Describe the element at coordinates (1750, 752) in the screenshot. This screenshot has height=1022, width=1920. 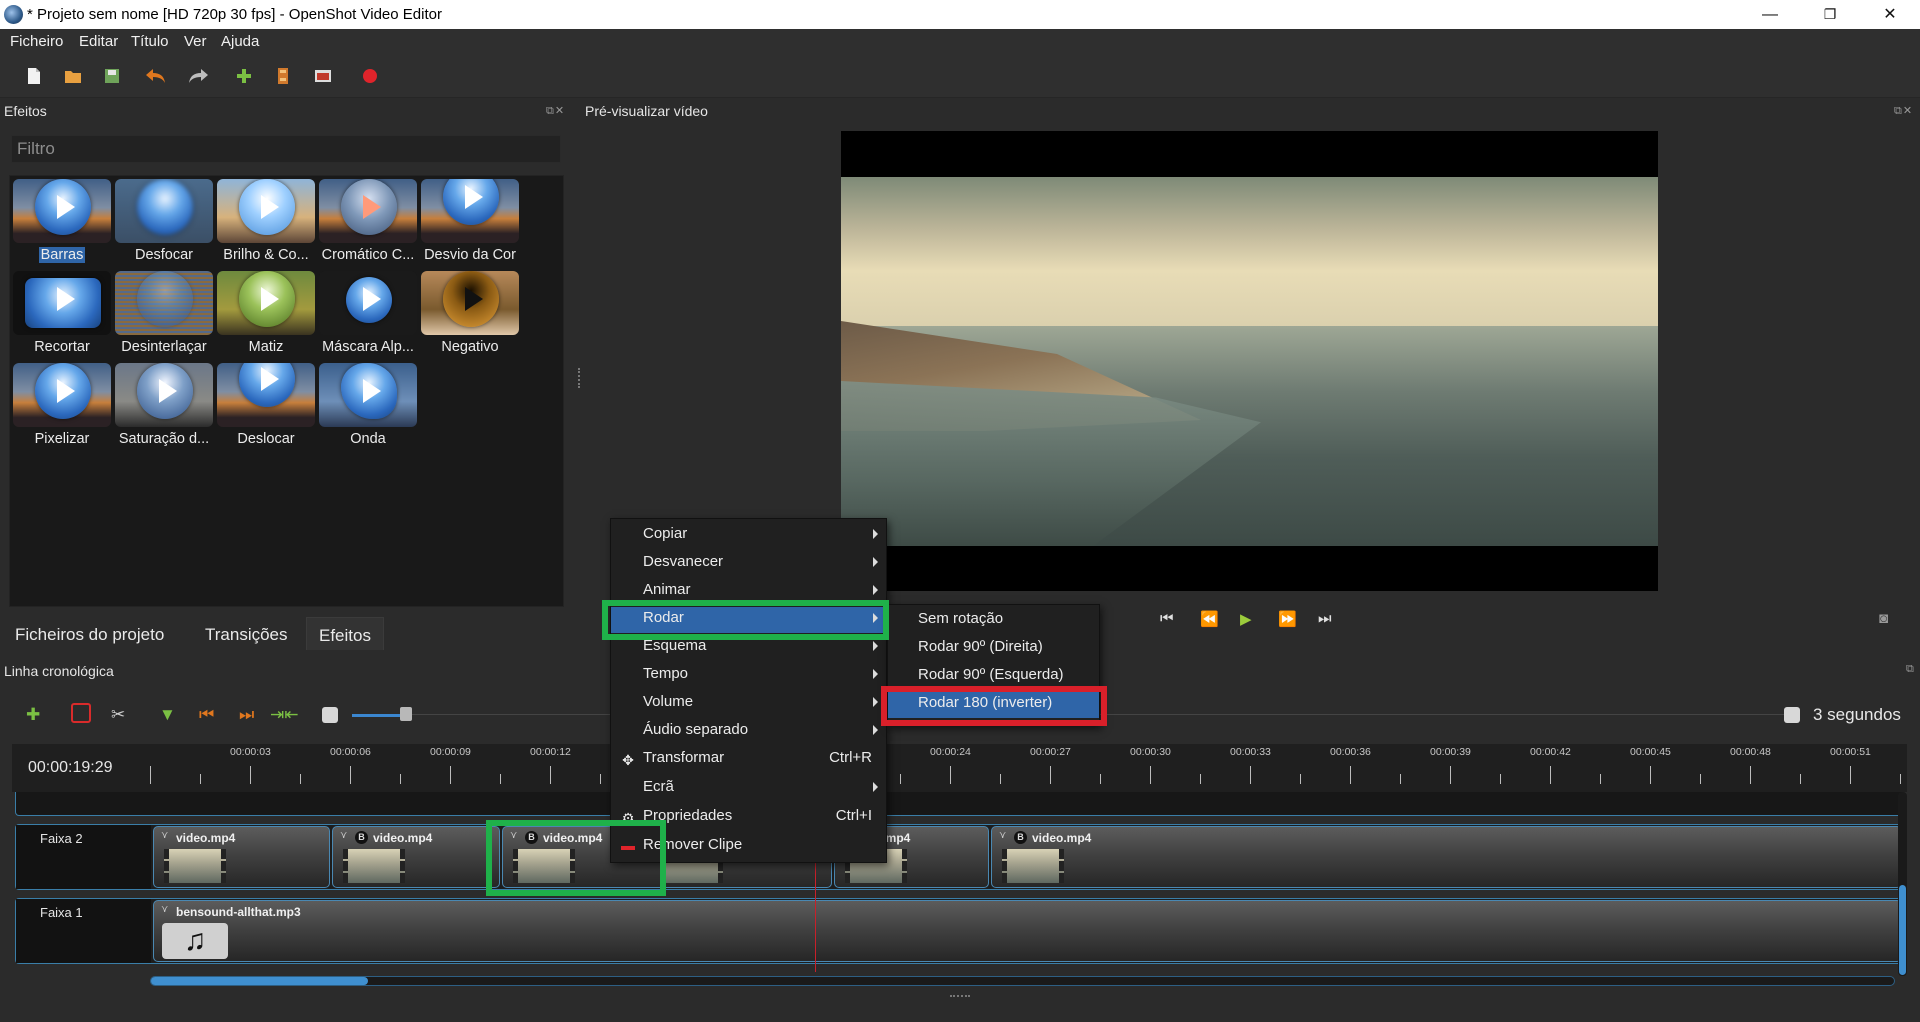
I see `ruler-tick-label: 00:00:48` at that location.